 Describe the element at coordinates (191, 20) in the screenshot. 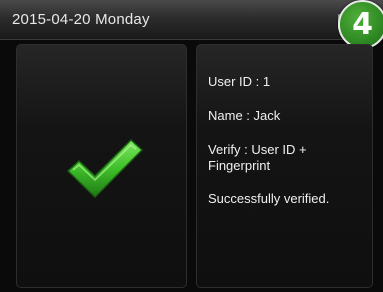

I see `status-bar: 2015-04-20 Monday` at that location.